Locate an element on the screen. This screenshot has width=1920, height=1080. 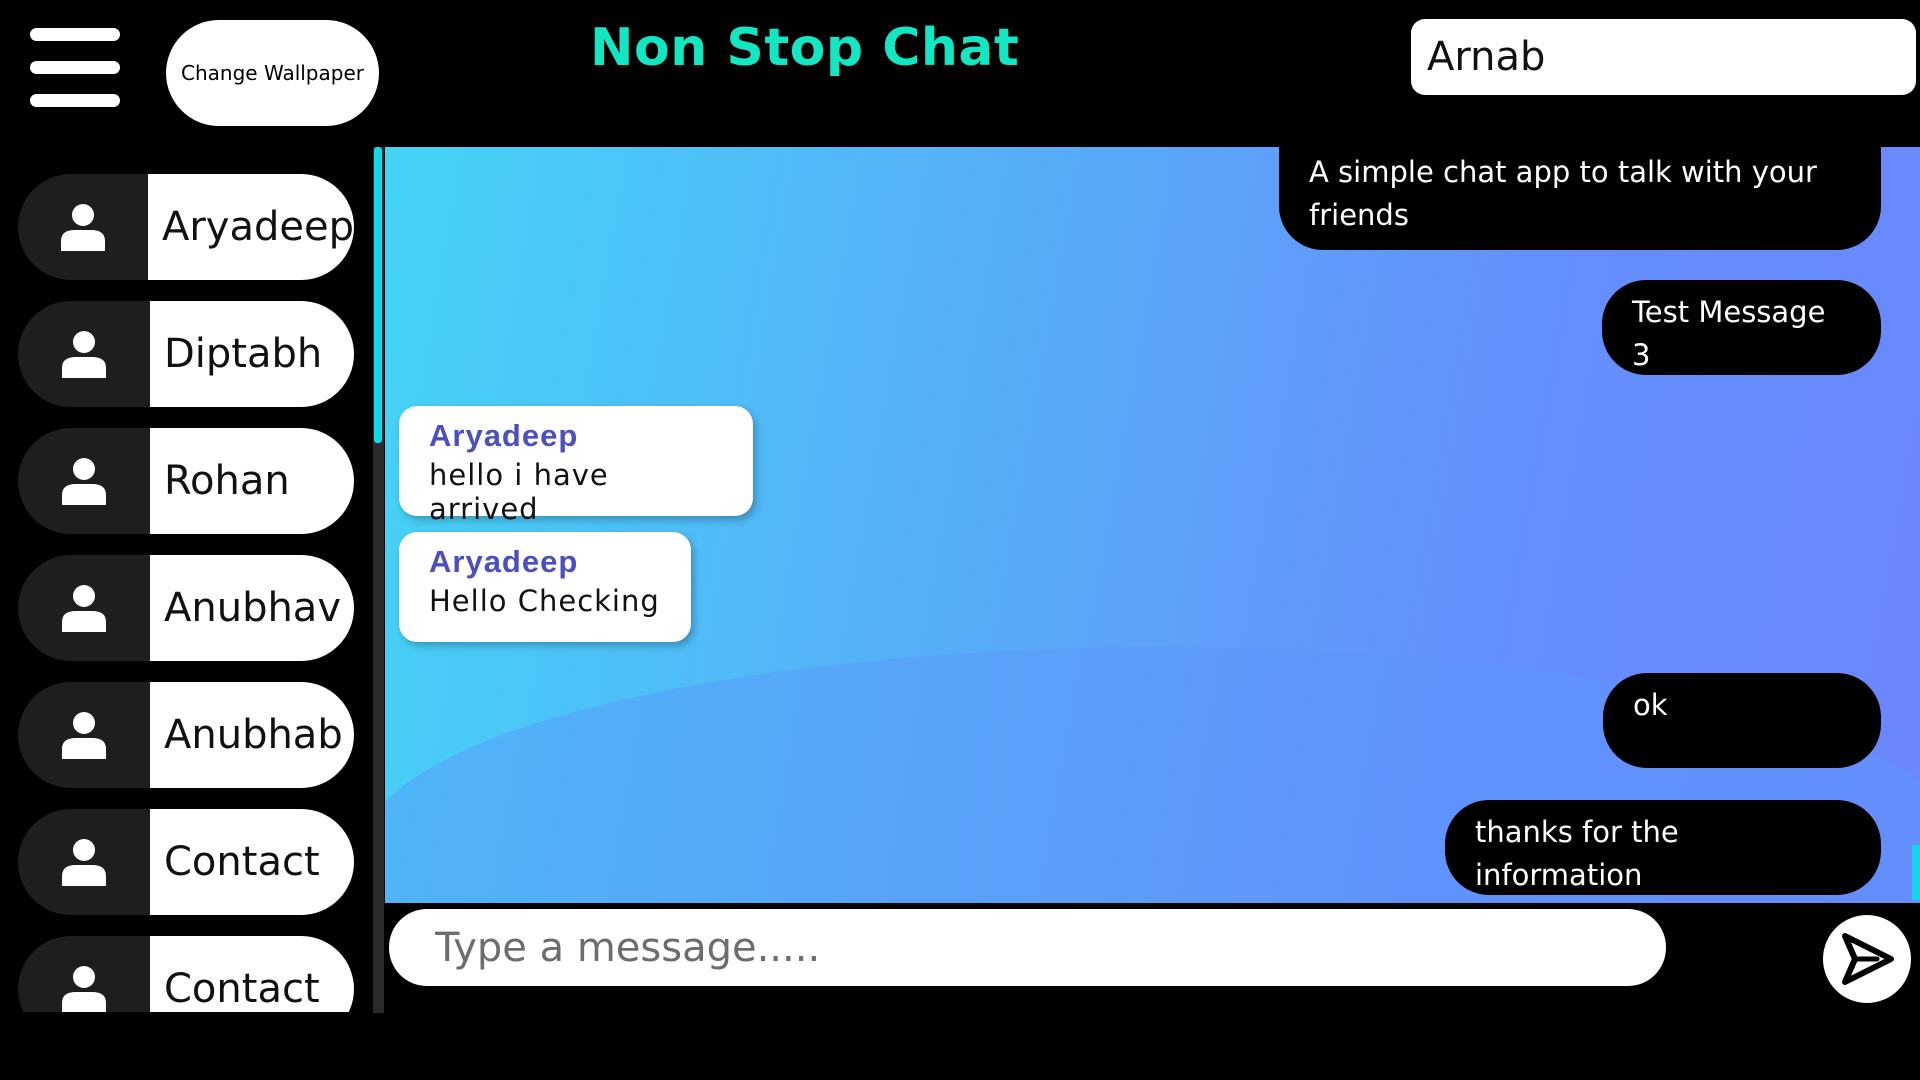
message-text: Test Message 3 is located at coordinates (1729, 333).